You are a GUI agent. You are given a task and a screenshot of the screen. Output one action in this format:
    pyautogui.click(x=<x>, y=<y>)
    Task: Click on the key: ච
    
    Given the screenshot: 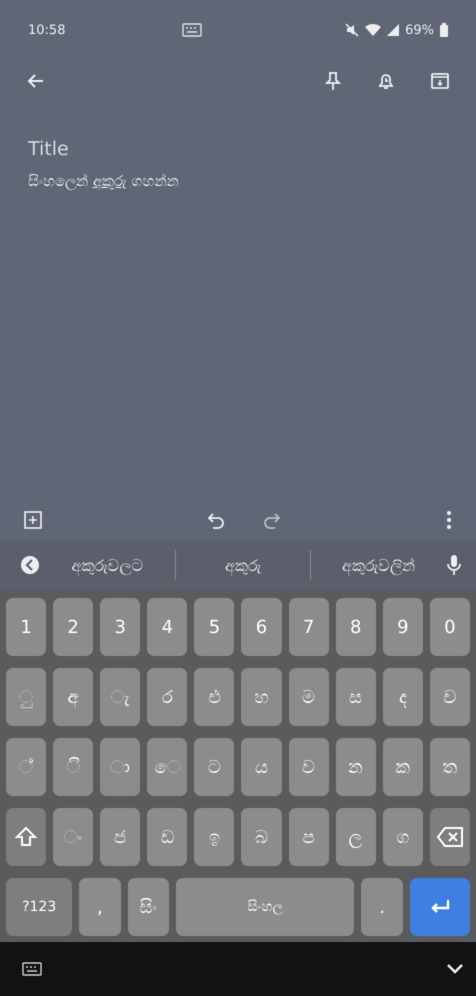 What is the action you would take?
    pyautogui.click(x=450, y=697)
    